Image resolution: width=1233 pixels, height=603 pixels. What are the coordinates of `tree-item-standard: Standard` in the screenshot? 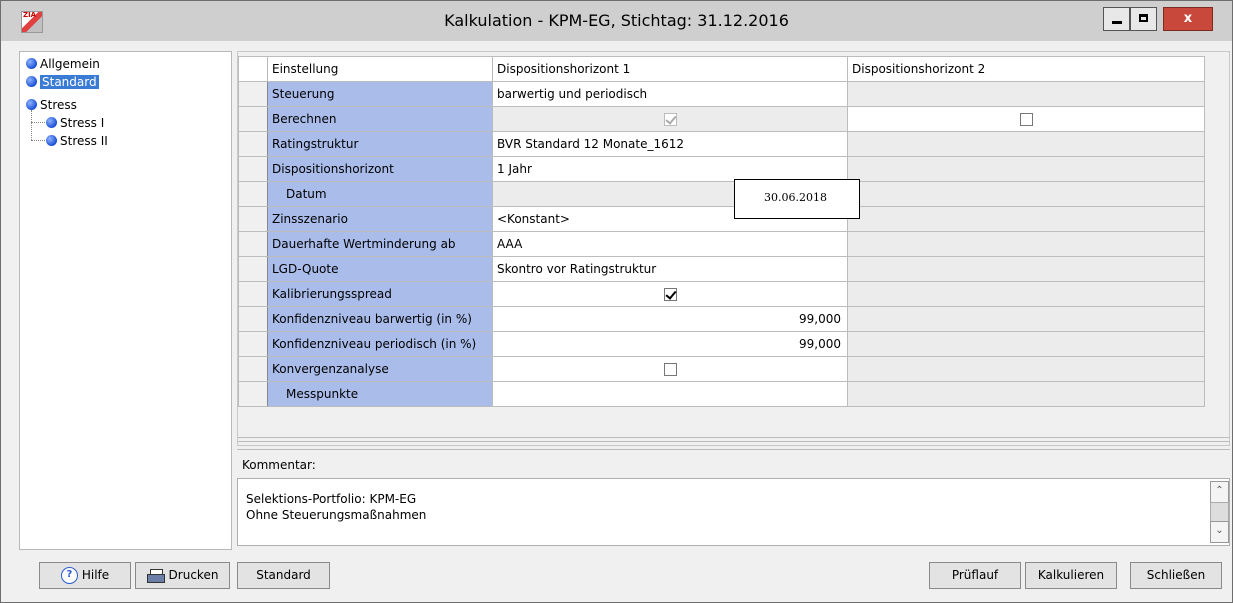 It's located at (62, 82).